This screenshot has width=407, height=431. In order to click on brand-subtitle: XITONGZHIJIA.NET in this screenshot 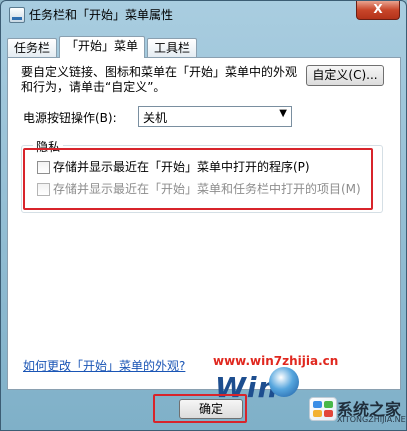, I will do `click(372, 419)`.